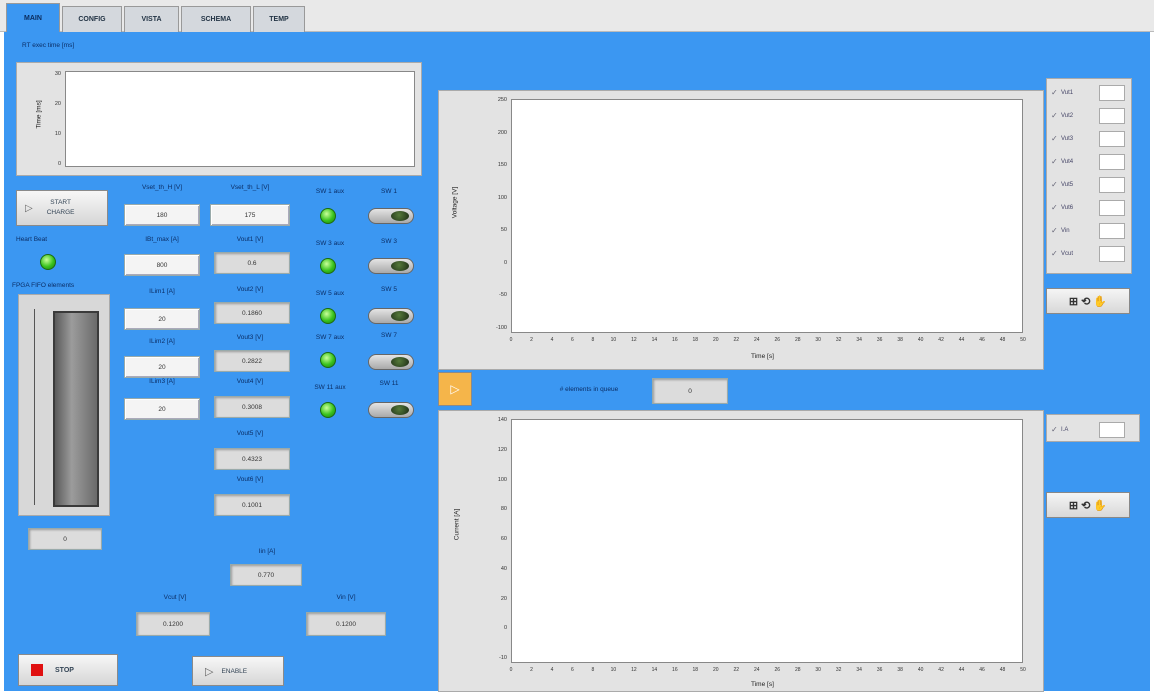  What do you see at coordinates (1088, 505) in the screenshot?
I see `current-graph-tools: ⊞ ⟲ ✋` at bounding box center [1088, 505].